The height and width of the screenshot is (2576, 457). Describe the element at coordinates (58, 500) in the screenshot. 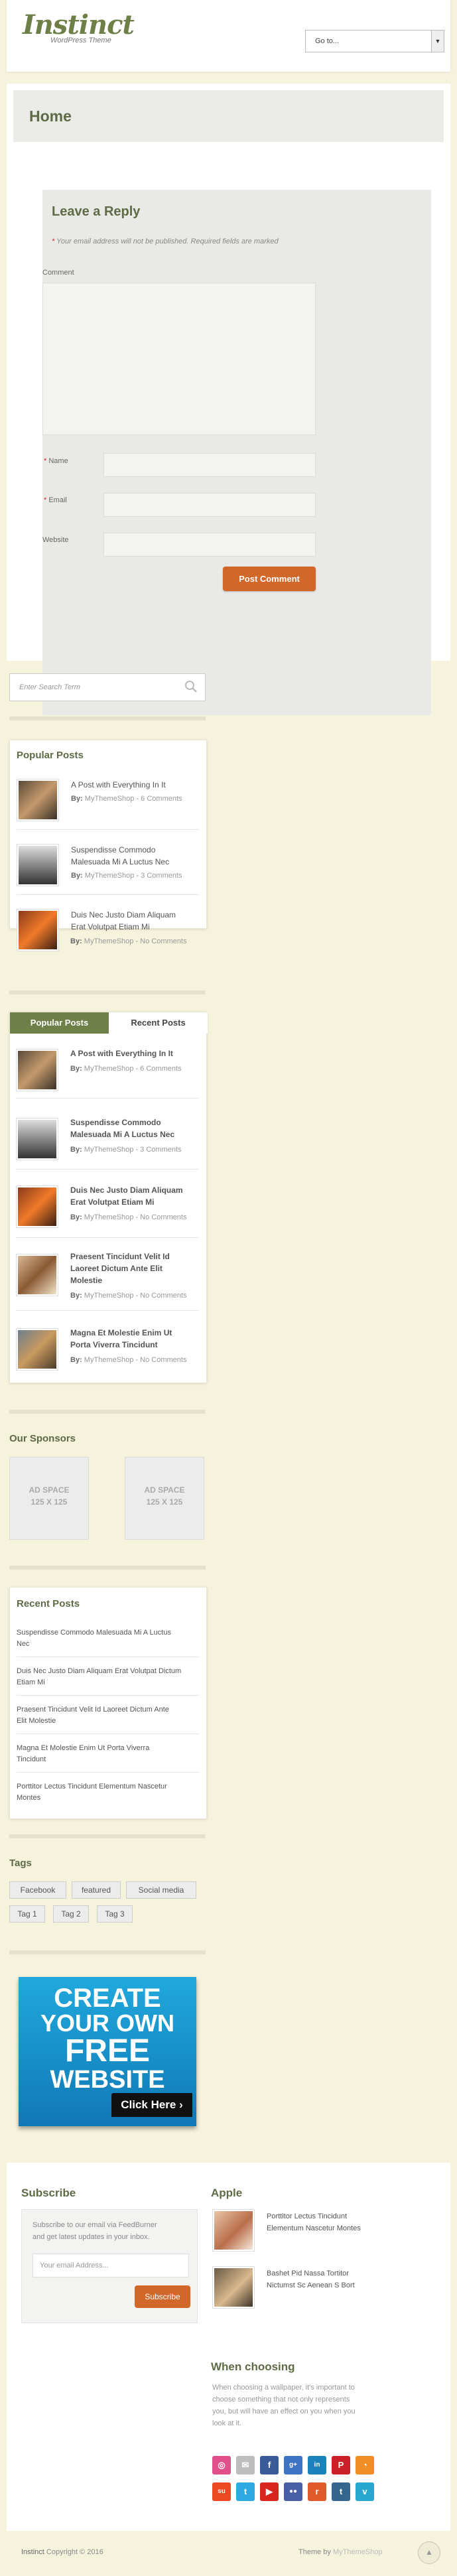

I see `email-label-text: Email` at that location.